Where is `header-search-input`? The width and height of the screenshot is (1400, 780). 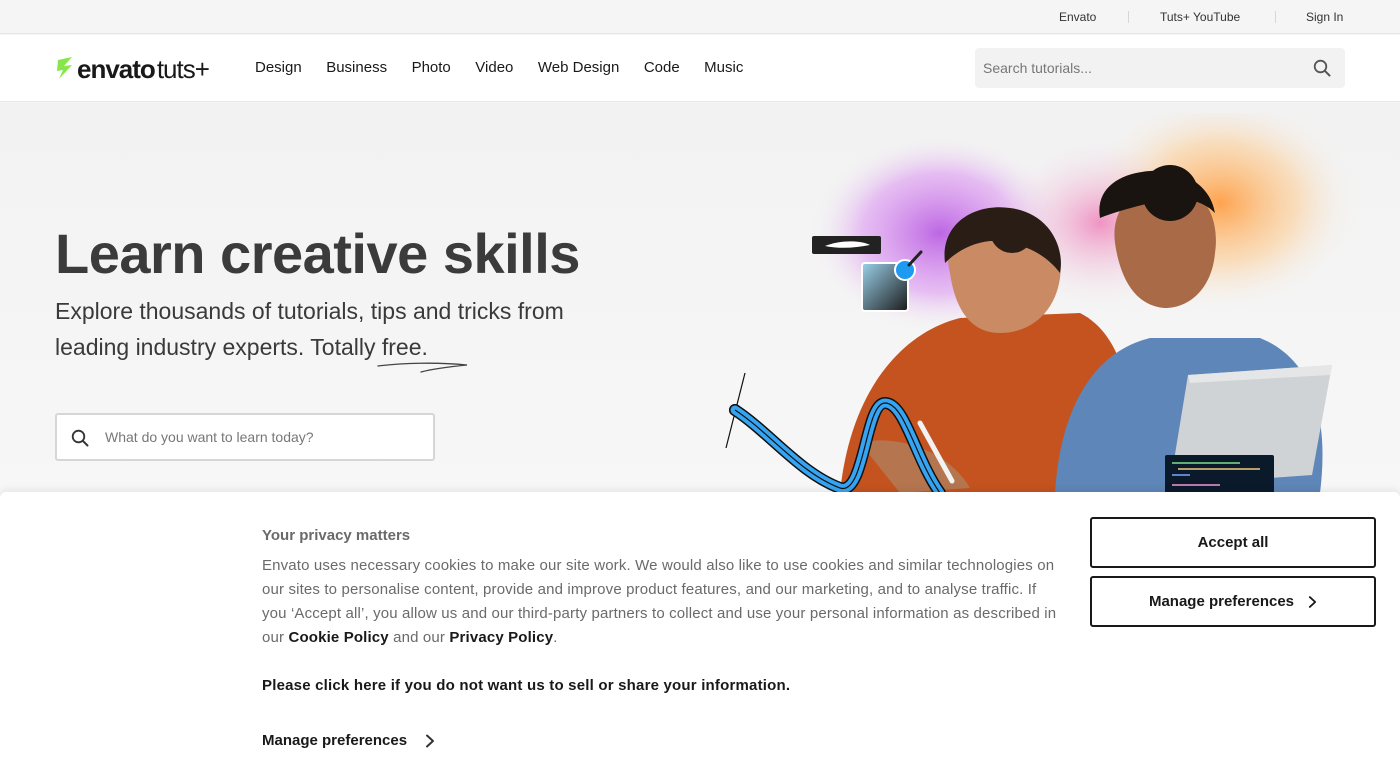 header-search-input is located at coordinates (1143, 68).